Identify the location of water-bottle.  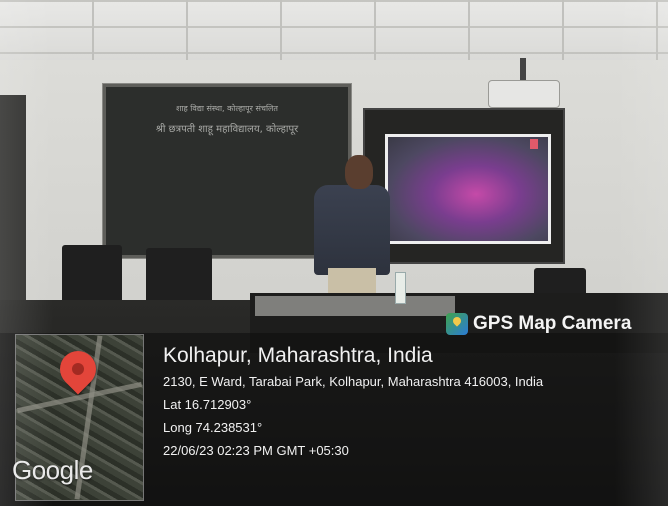
(400, 288).